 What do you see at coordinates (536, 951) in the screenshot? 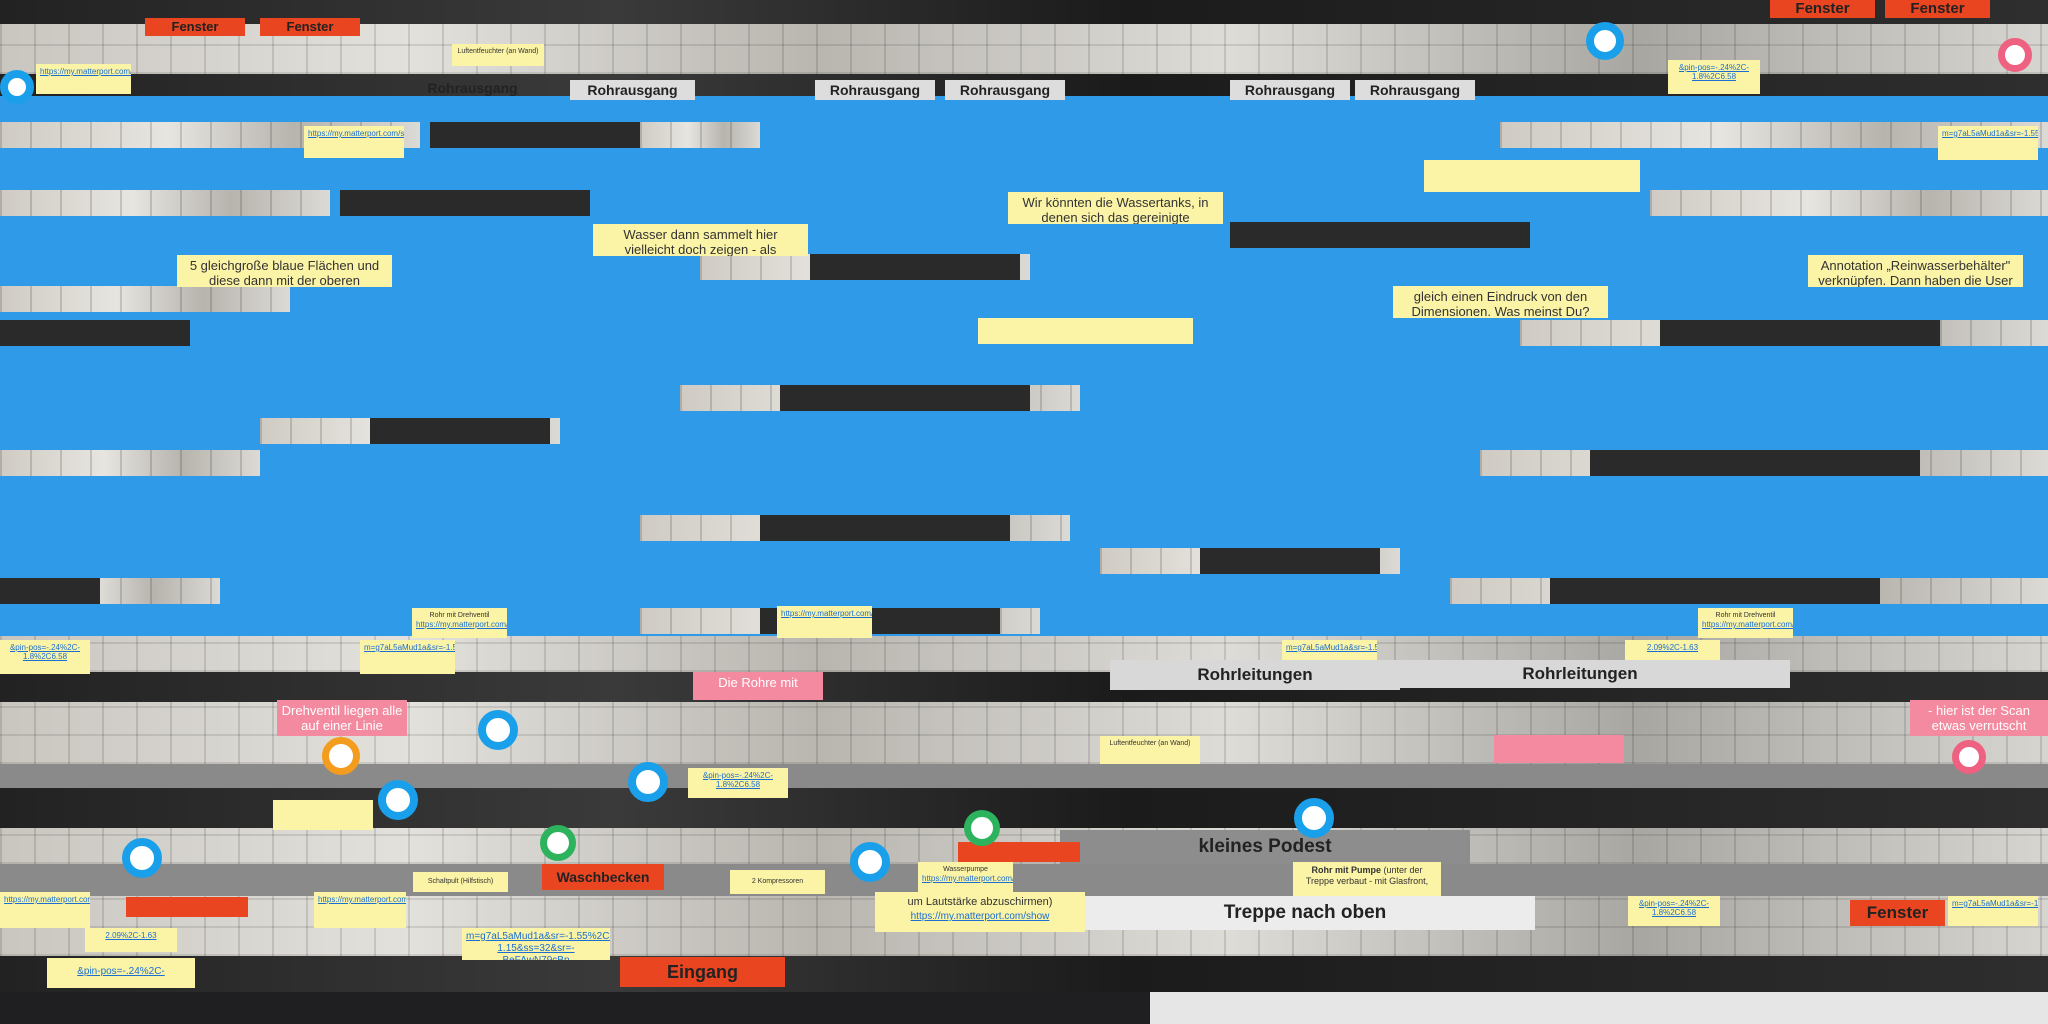
I see `matterport-link: 1.15&ss=32&sr=-BeFAwN79cBp` at bounding box center [536, 951].